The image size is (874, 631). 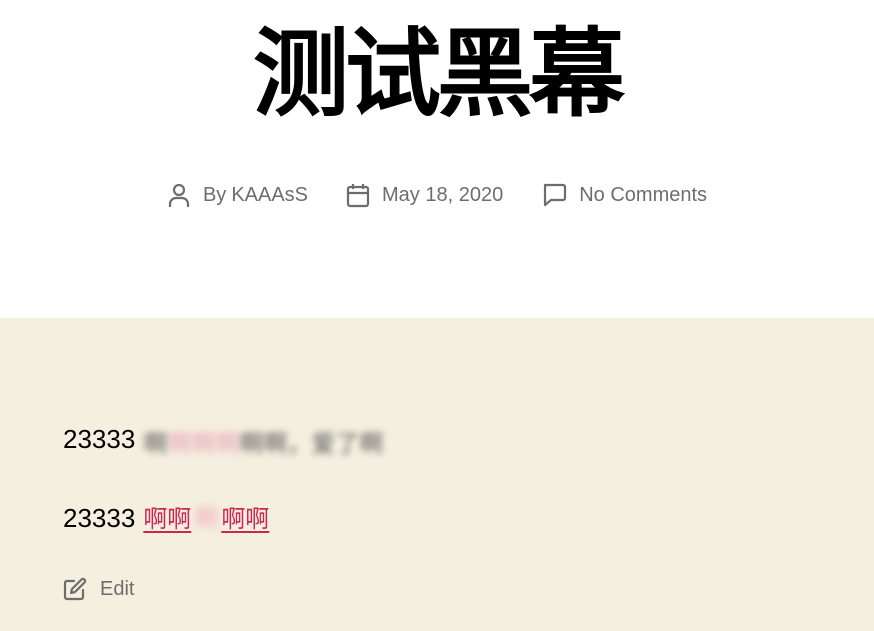 I want to click on spoiler-text: 啊啊啊啊啊啊，爱了啊, so click(x=263, y=441).